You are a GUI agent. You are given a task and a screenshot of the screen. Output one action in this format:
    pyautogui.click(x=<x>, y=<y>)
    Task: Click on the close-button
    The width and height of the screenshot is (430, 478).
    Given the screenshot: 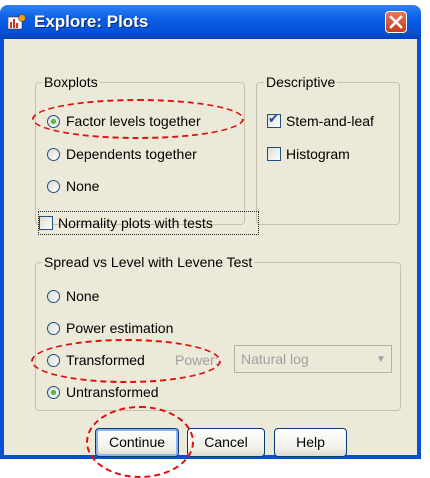 What is the action you would take?
    pyautogui.click(x=396, y=22)
    